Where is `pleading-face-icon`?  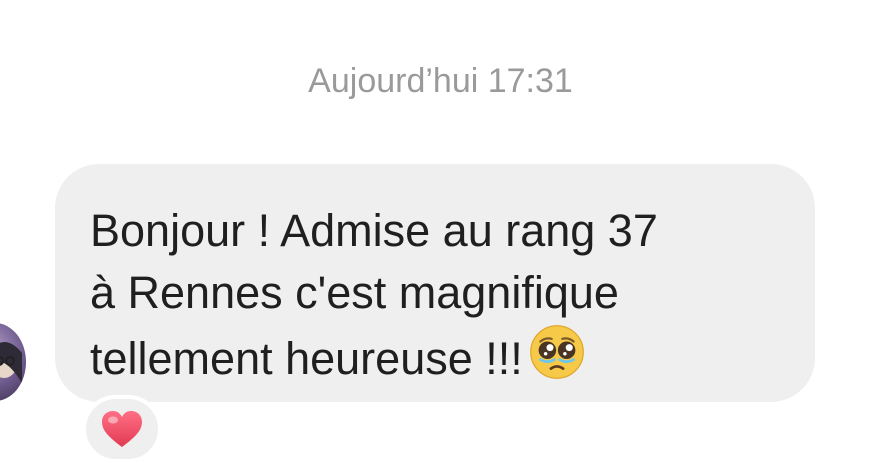
pleading-face-icon is located at coordinates (556, 352).